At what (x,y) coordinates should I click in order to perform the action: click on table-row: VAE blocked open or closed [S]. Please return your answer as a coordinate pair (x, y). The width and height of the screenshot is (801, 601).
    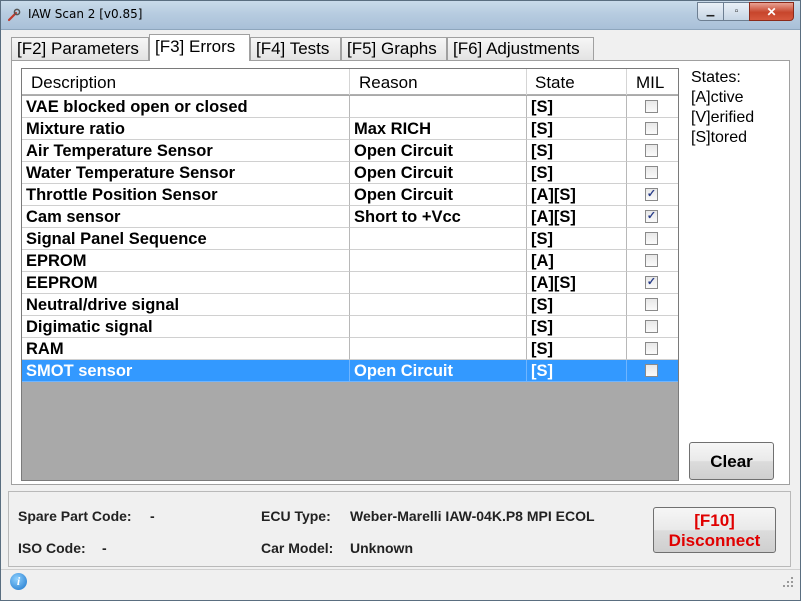
    Looking at the image, I should click on (350, 107).